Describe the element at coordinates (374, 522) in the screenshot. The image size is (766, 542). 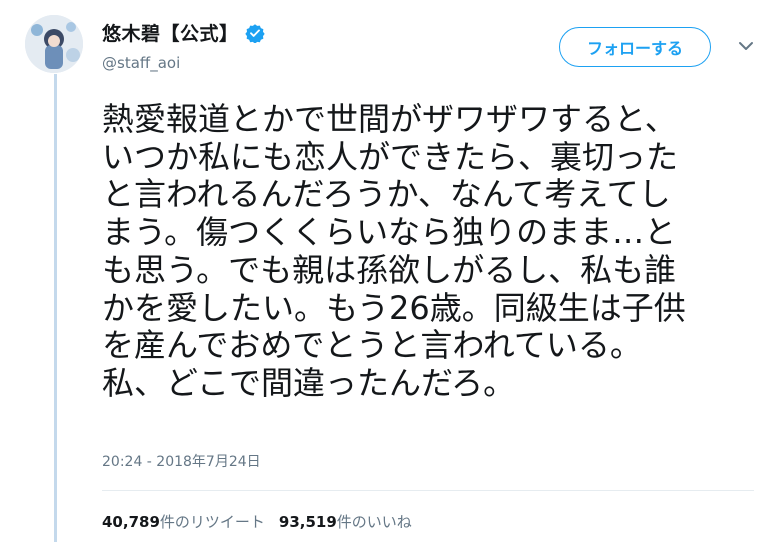
I see `likes-label: 件のいいね` at that location.